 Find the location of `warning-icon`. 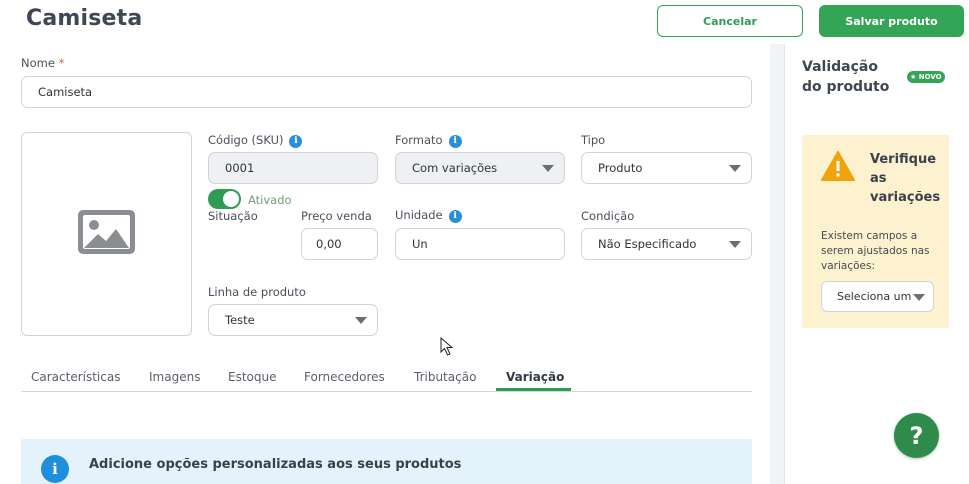

warning-icon is located at coordinates (838, 166).